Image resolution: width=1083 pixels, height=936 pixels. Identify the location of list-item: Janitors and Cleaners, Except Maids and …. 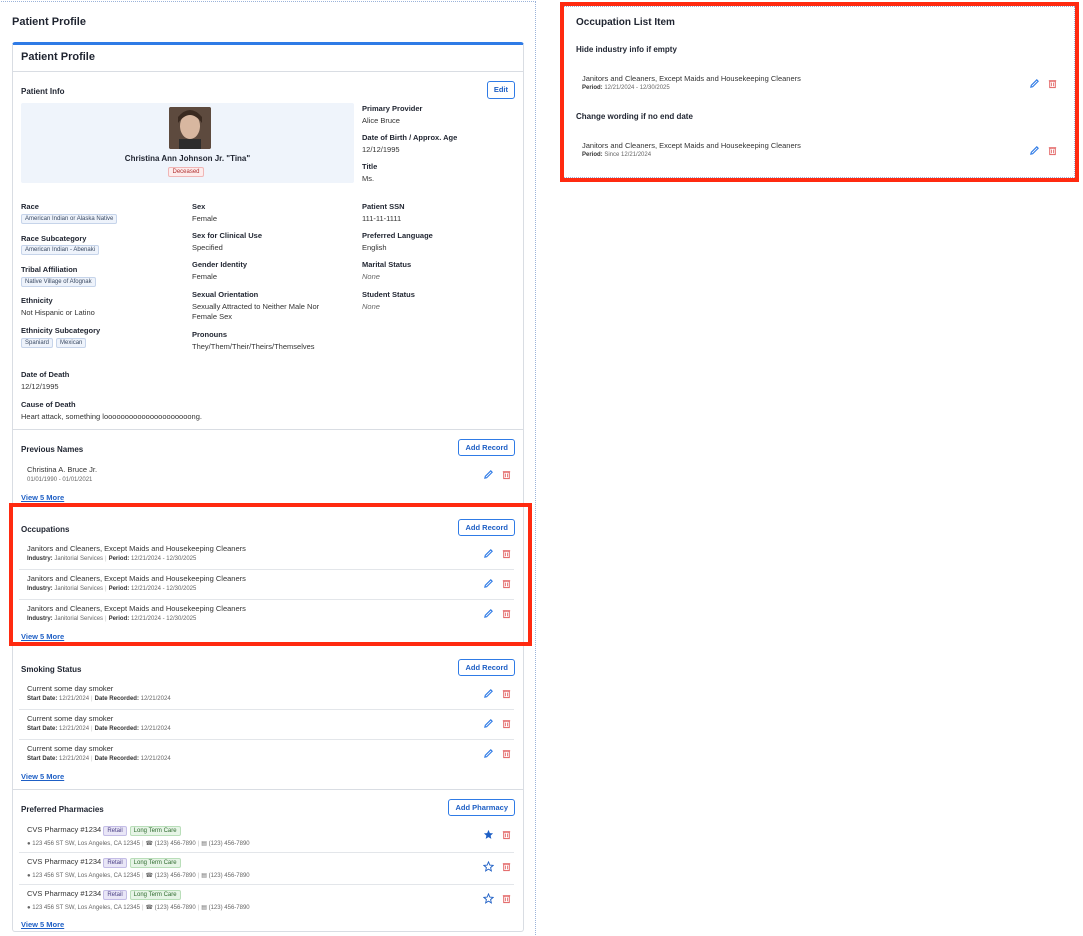
(266, 555).